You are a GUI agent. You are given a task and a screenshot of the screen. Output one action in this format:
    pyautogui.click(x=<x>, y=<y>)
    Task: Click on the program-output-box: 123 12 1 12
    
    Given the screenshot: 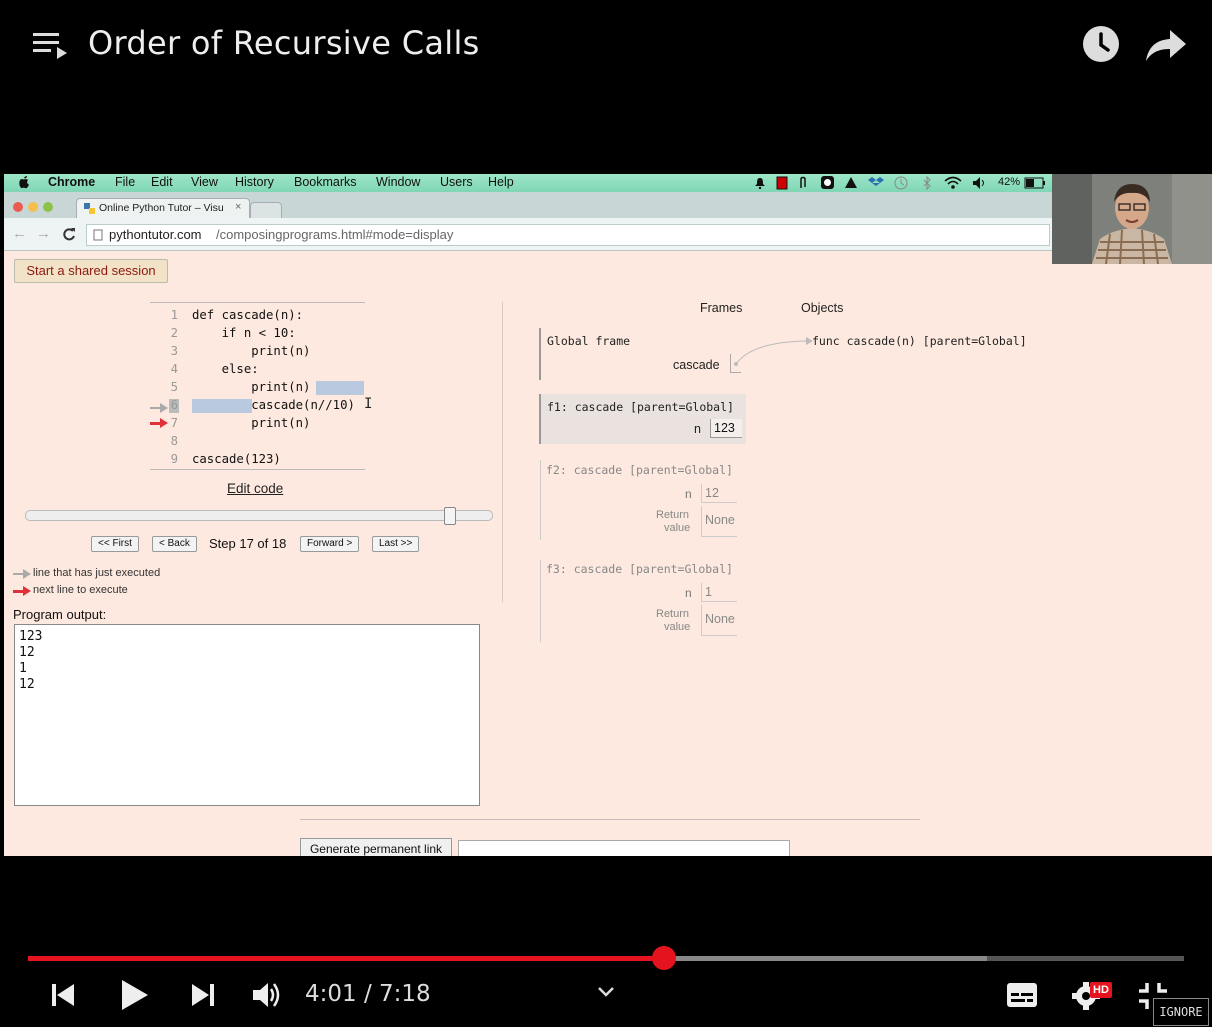 What is the action you would take?
    pyautogui.click(x=247, y=715)
    